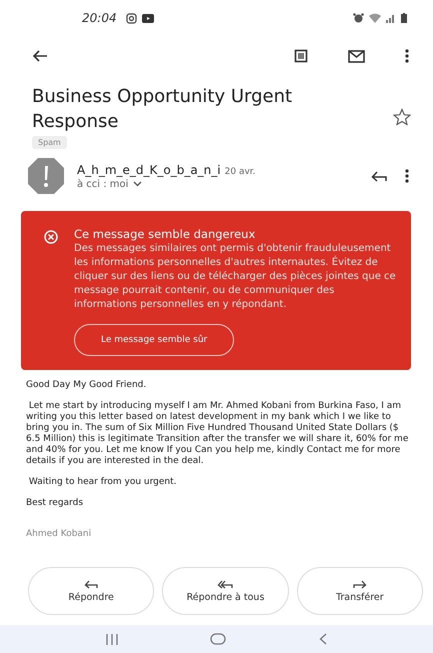 The height and width of the screenshot is (653, 433). Describe the element at coordinates (87, 385) in the screenshot. I see `body-paragraph: Good Day My Good Friend.` at that location.